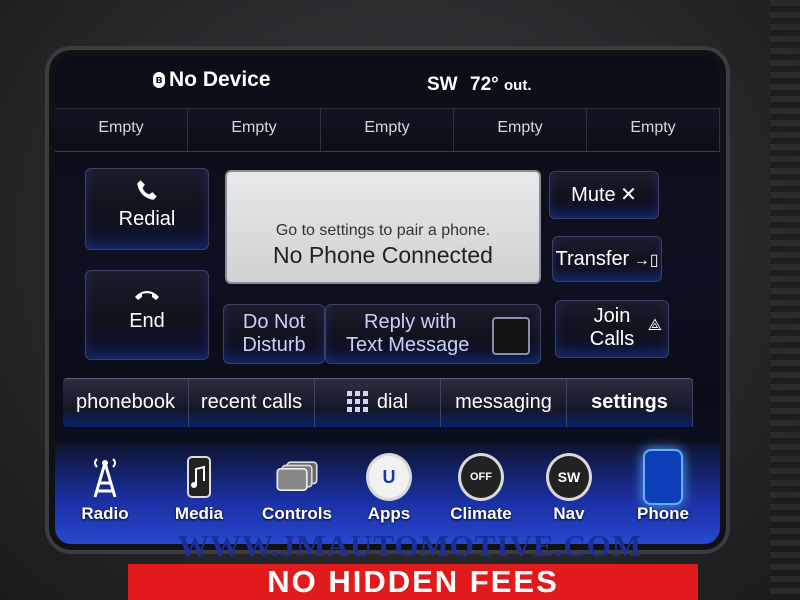 This screenshot has width=800, height=600. I want to click on outside-temp: 72° out., so click(501, 85).